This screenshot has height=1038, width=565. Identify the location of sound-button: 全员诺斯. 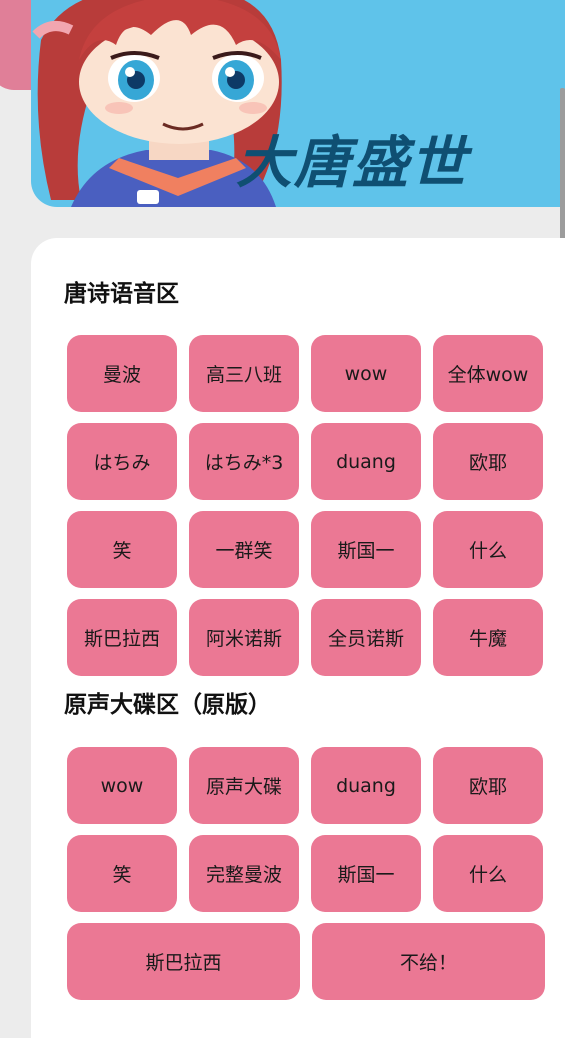
(366, 637).